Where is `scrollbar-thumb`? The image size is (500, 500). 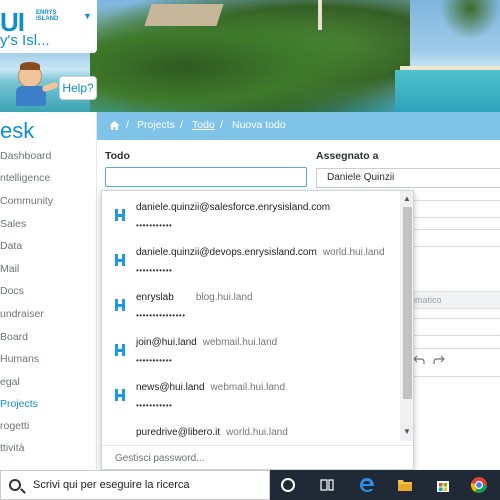
scrollbar-thumb is located at coordinates (407, 303).